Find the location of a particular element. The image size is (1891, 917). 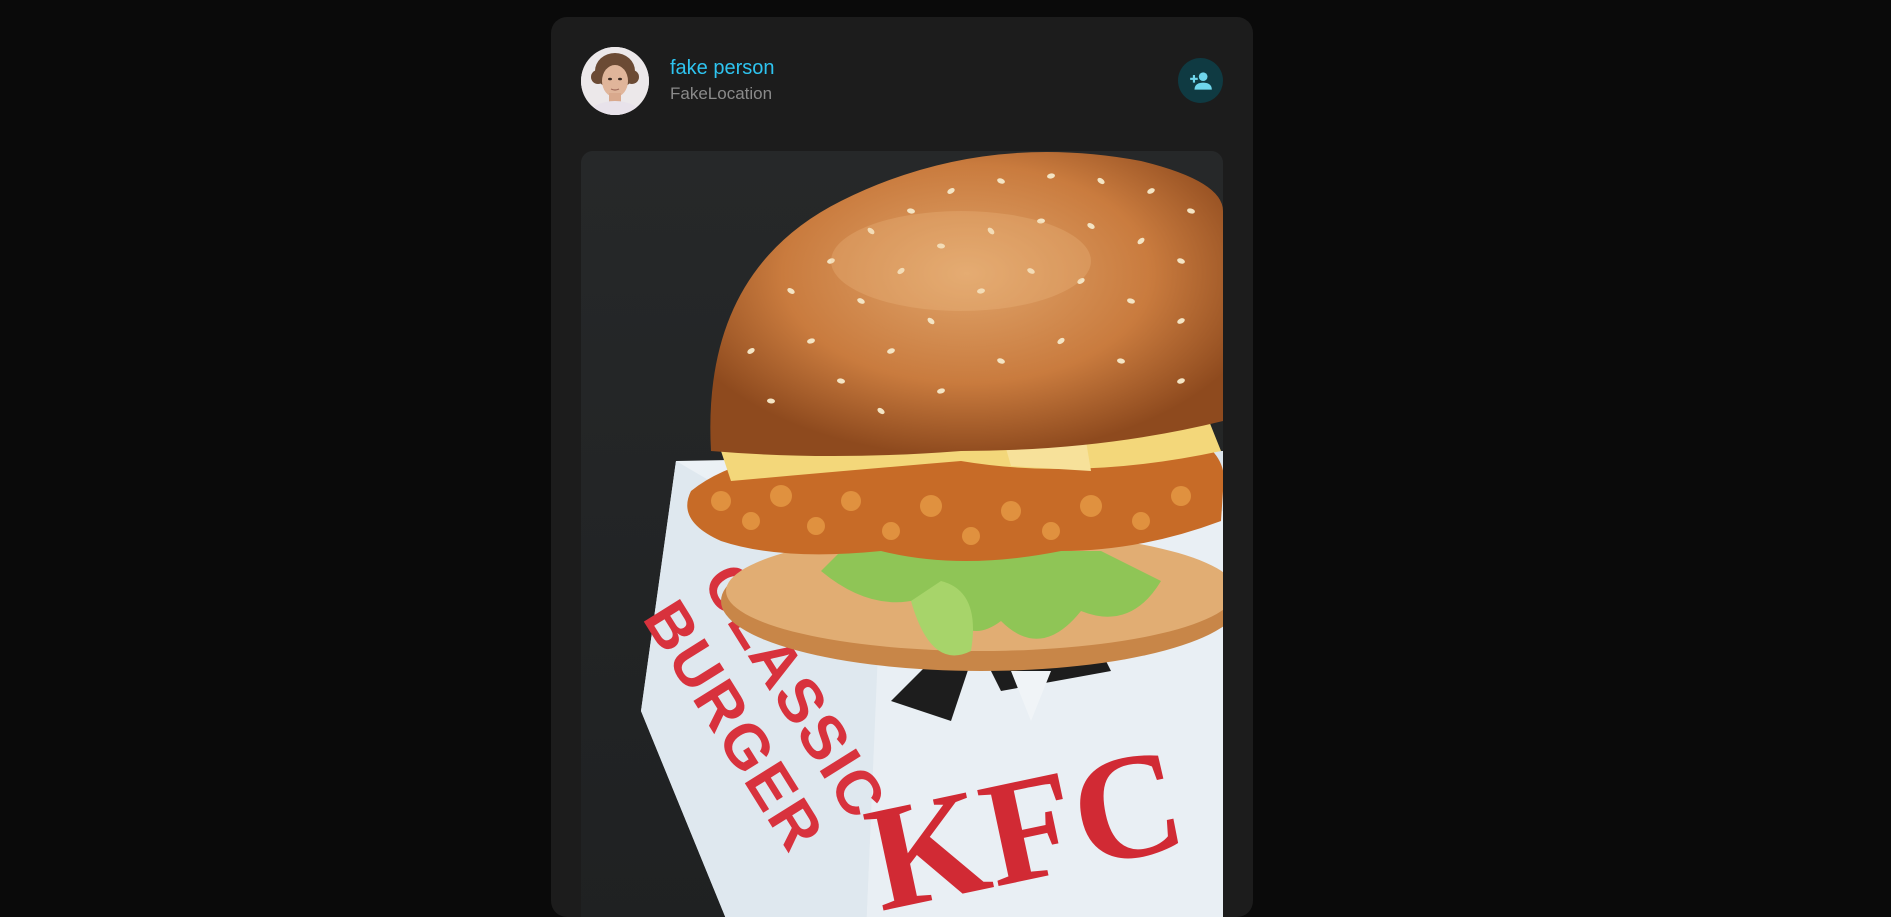

person-add-icon is located at coordinates (1200, 80).